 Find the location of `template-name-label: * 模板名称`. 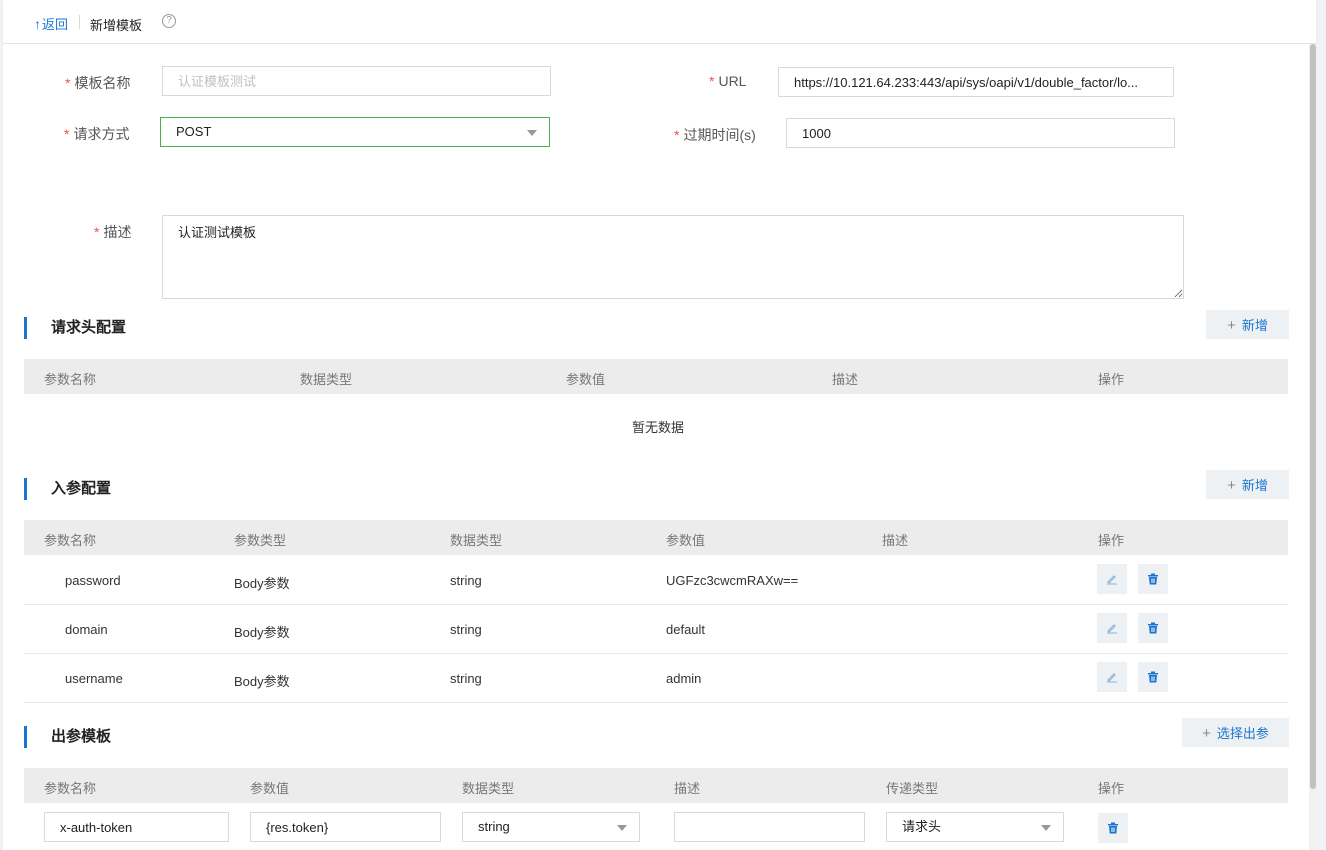

template-name-label: * 模板名称 is located at coordinates (98, 83).